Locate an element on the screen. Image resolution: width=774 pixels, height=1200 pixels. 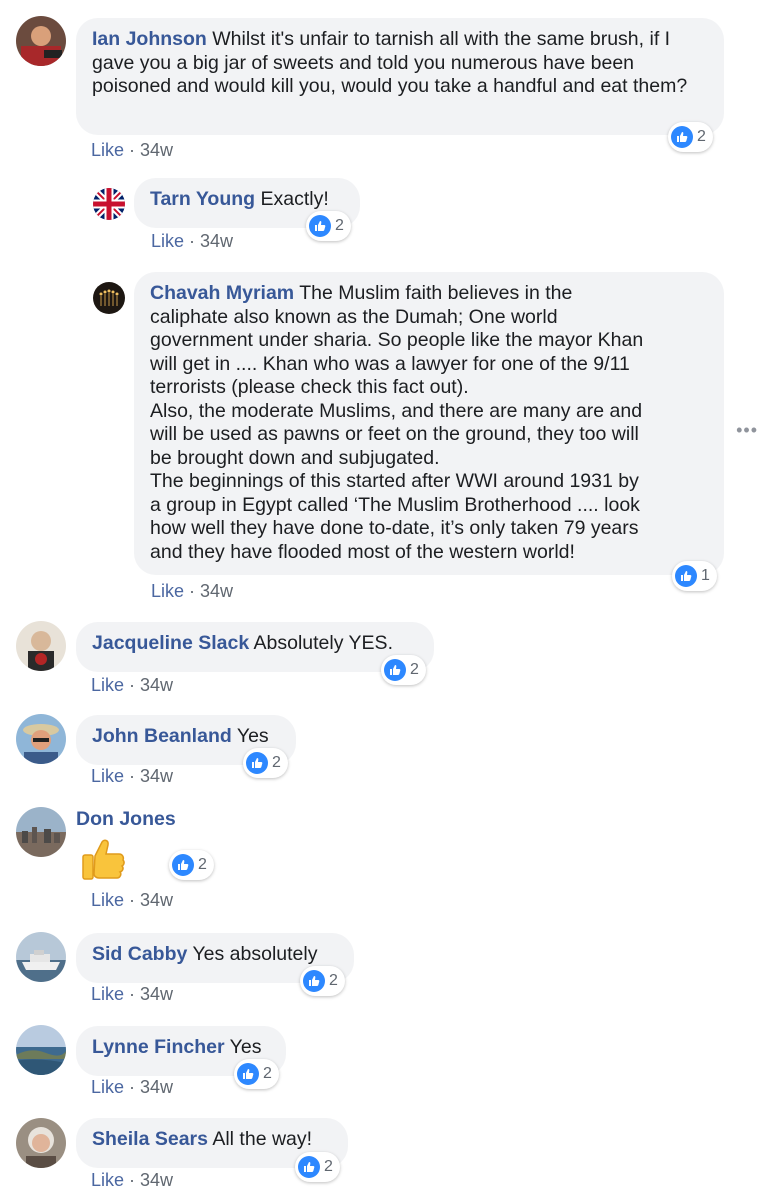
commenter-name: Chavah Myriam is located at coordinates (222, 293).